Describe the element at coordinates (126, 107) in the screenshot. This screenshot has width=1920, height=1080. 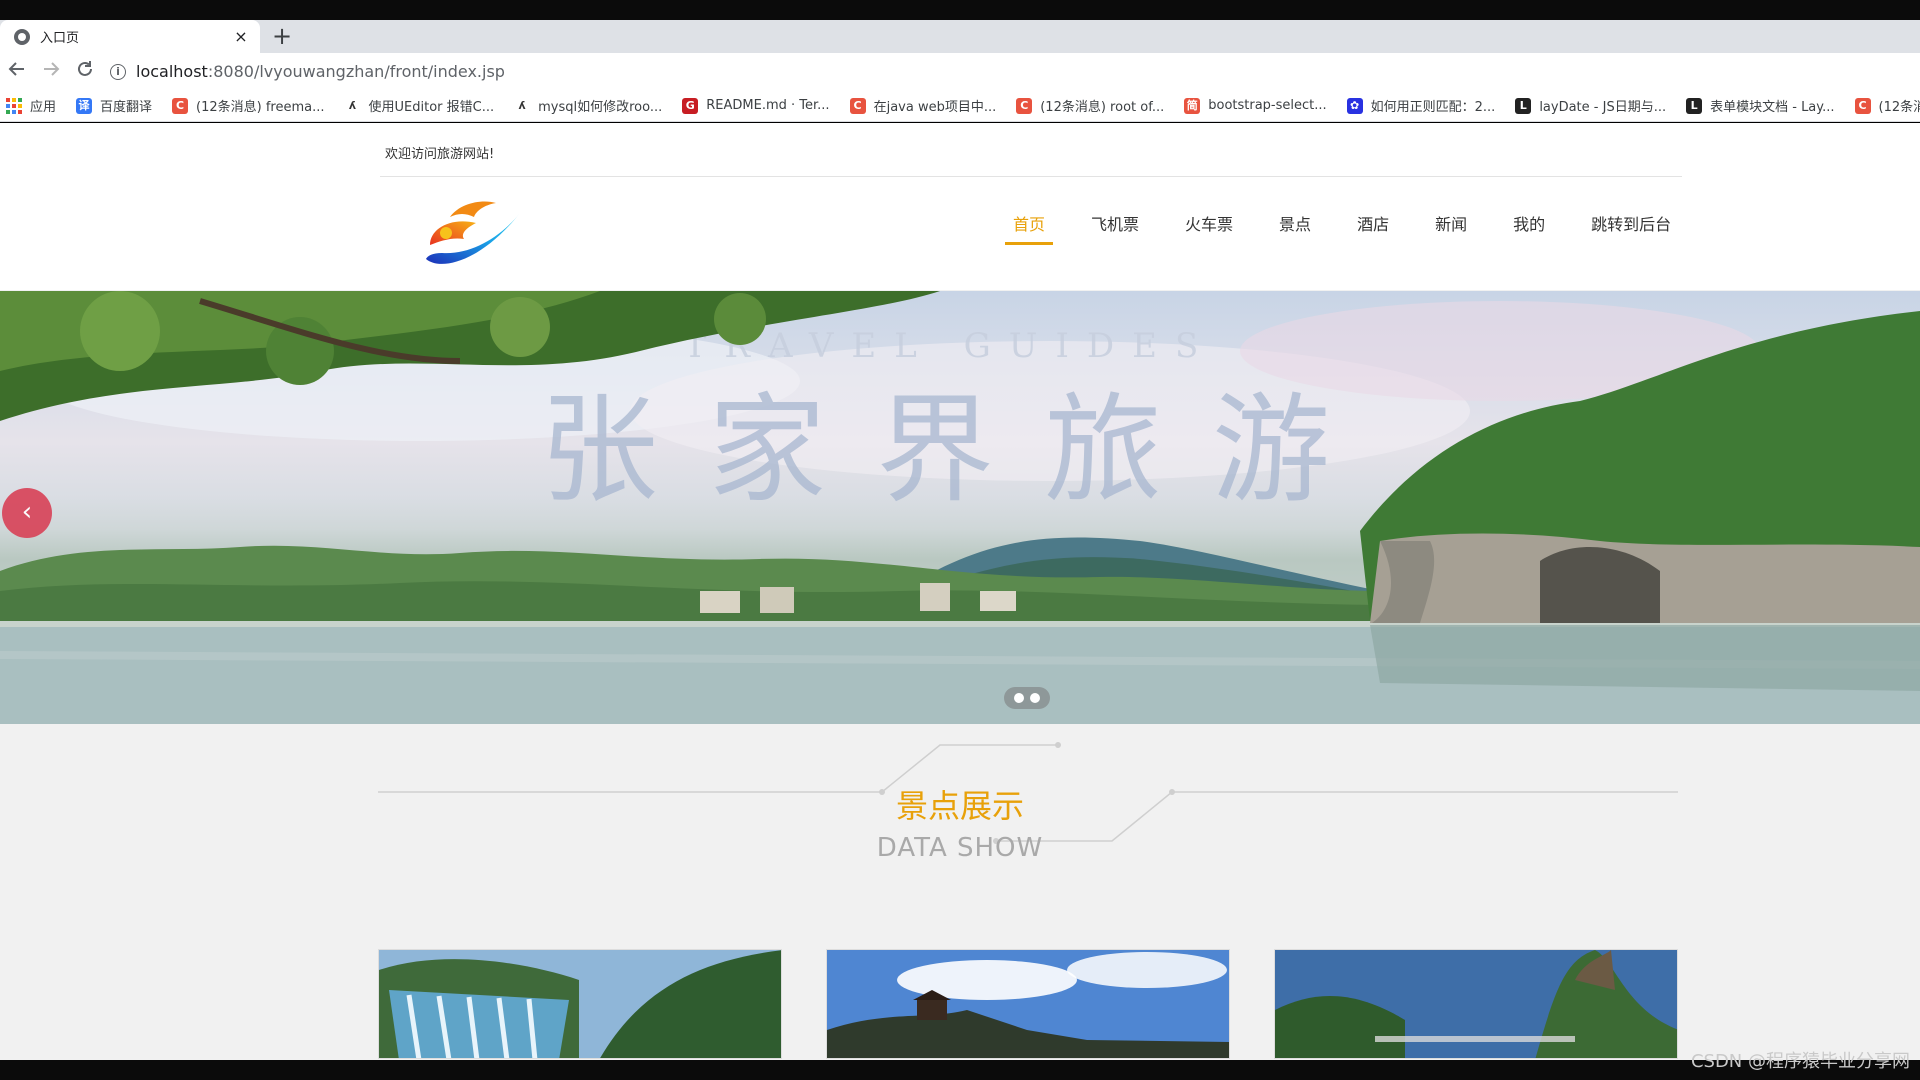
I see `bookmark-label: 百度翻译` at that location.